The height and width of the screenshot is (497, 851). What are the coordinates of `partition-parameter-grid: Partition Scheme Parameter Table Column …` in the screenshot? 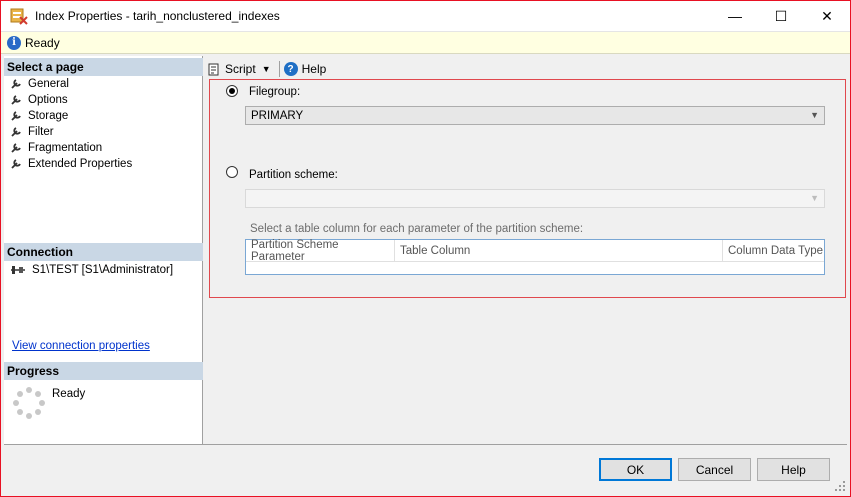 It's located at (535, 257).